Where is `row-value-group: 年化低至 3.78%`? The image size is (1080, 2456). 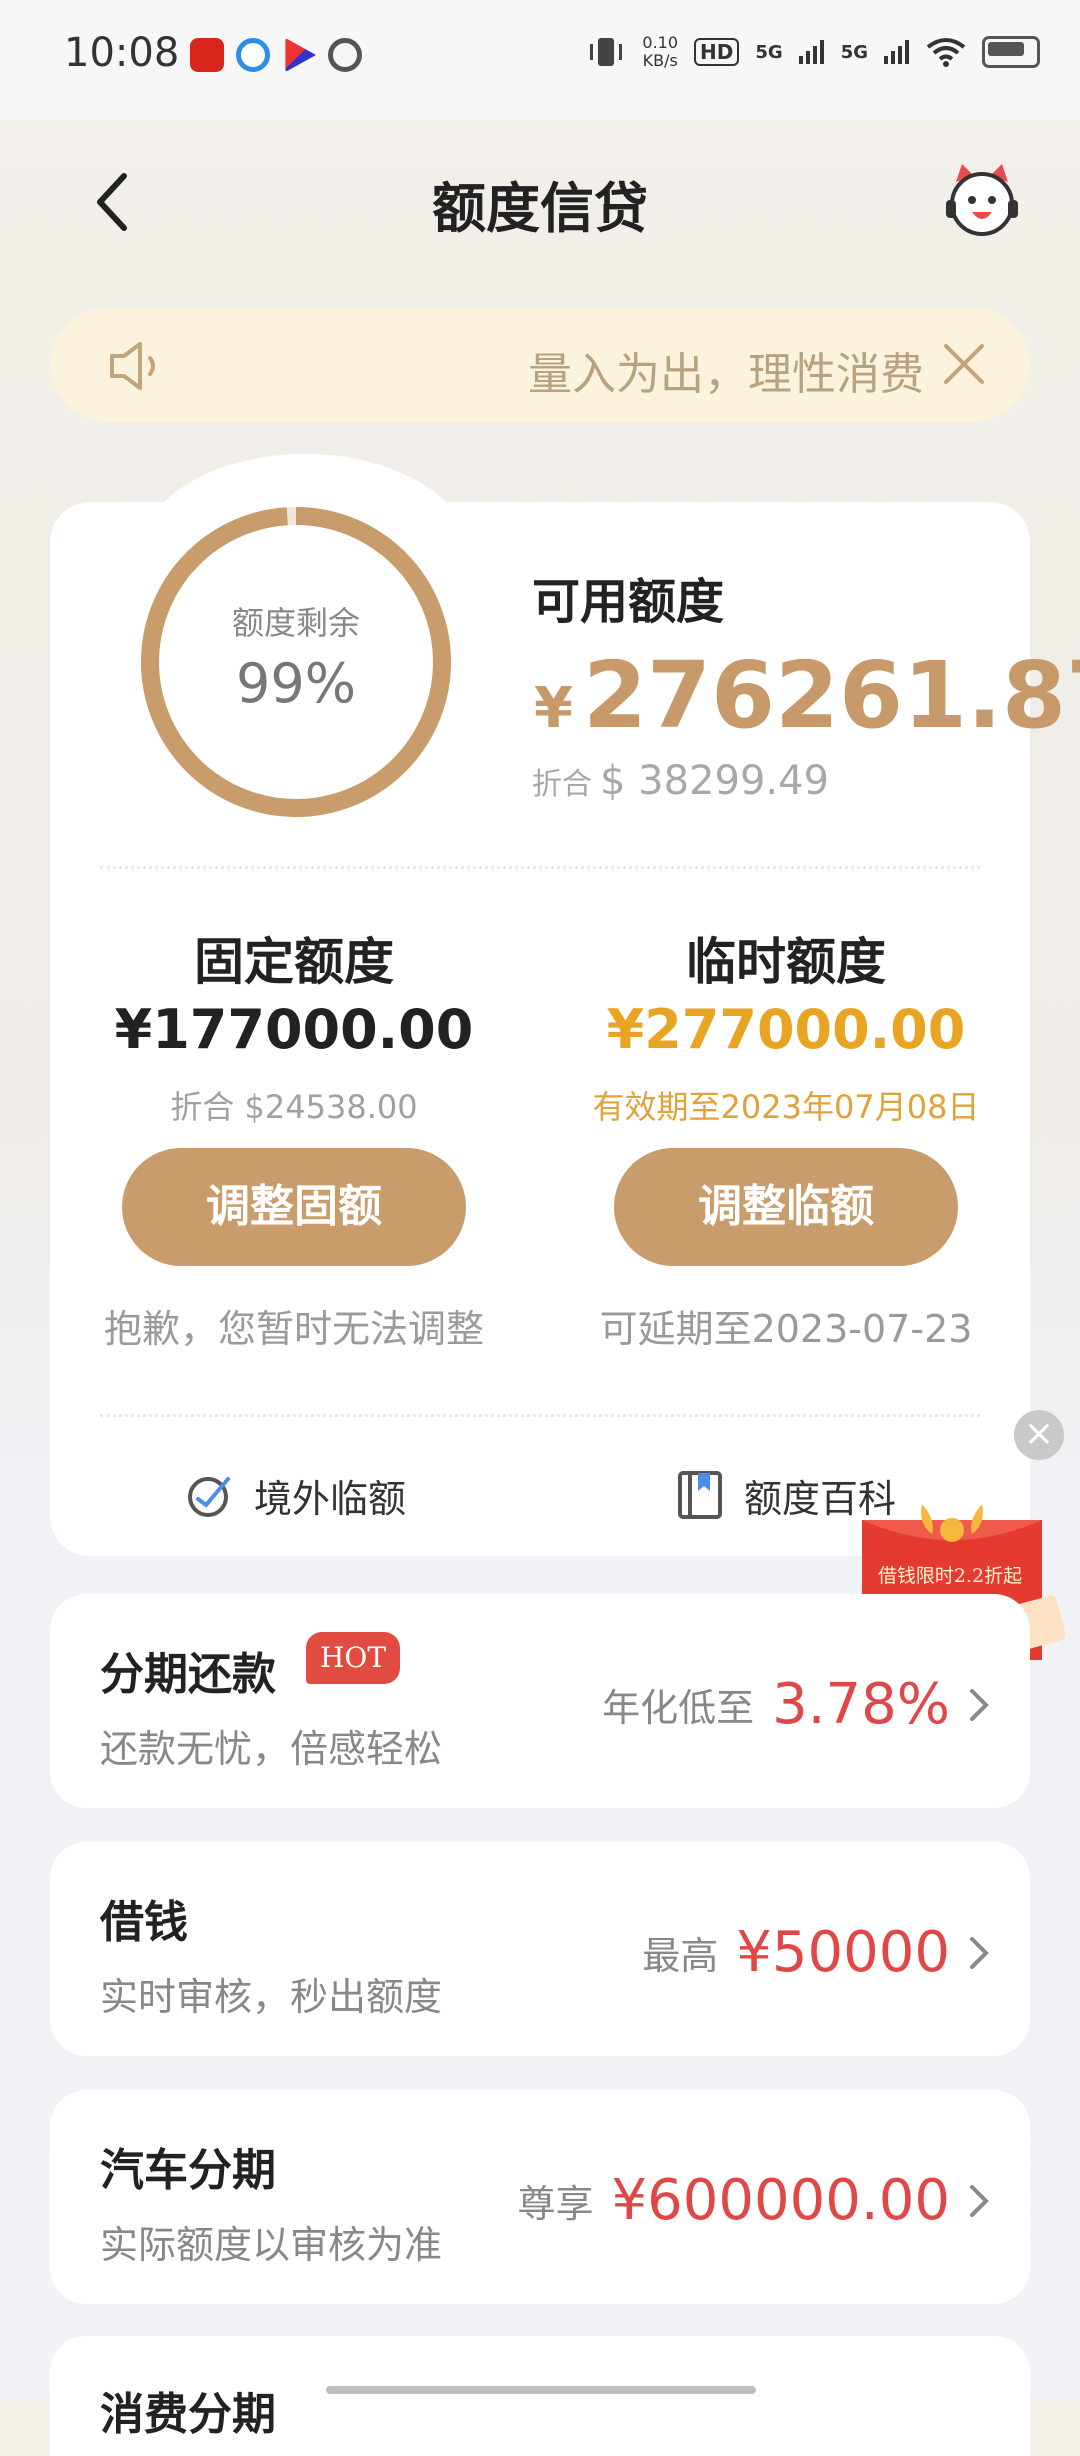 row-value-group: 年化低至 3.78% is located at coordinates (796, 1704).